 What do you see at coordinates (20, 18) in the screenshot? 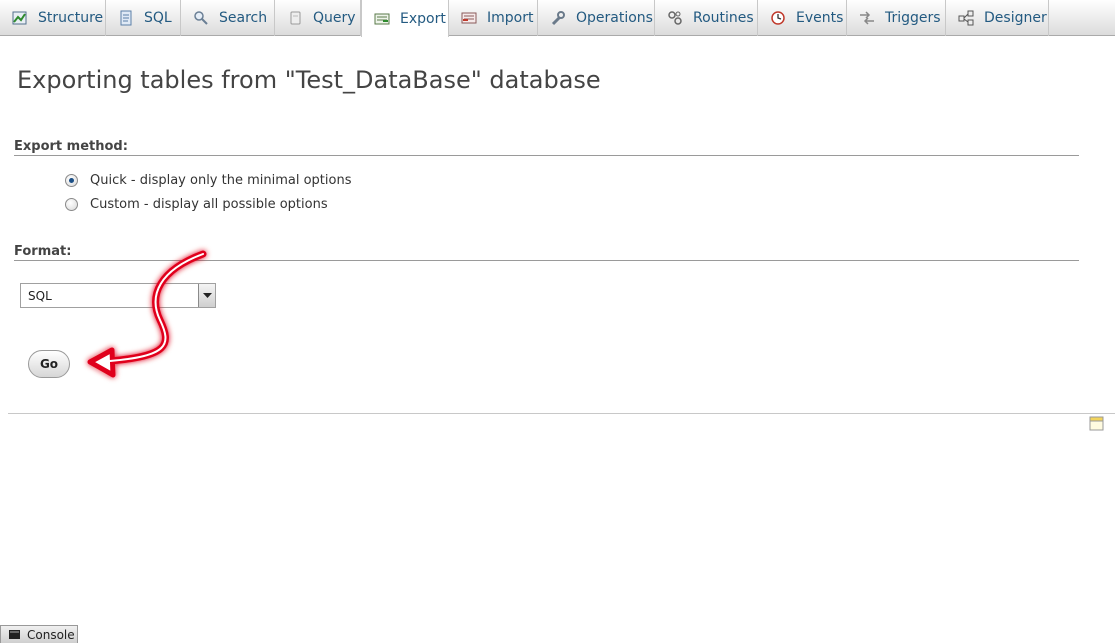
I see `structure-icon` at bounding box center [20, 18].